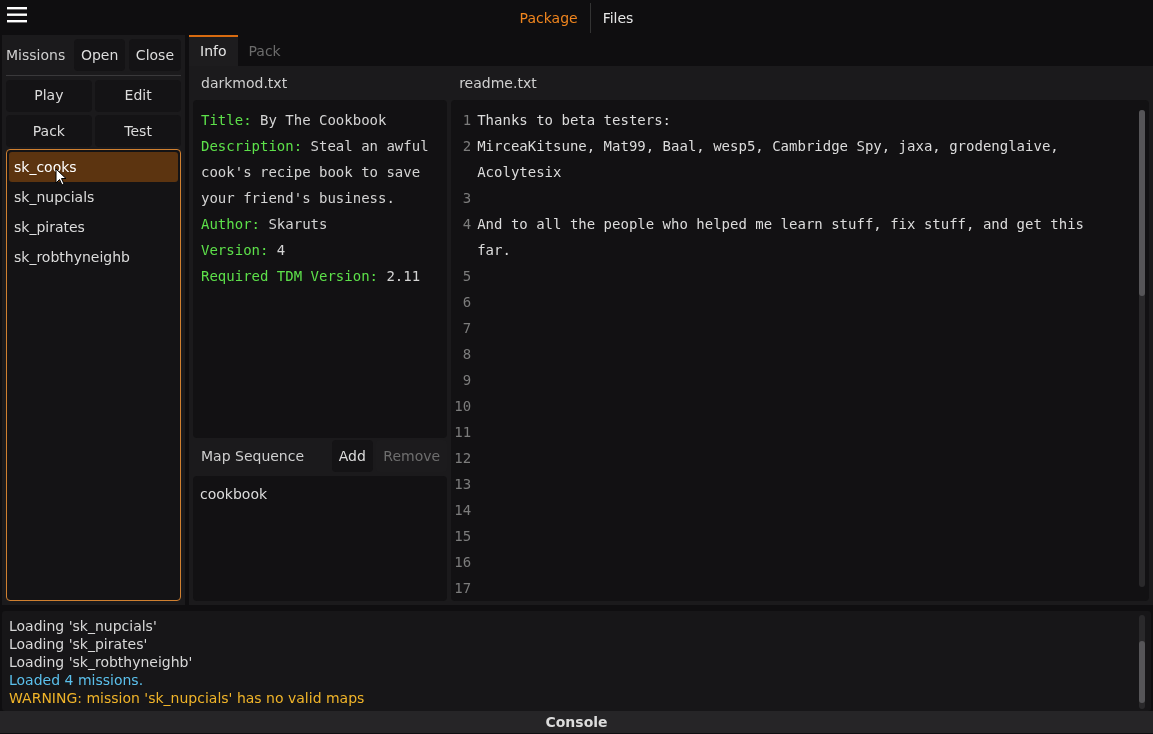  What do you see at coordinates (768, 159) in the screenshot?
I see `code-line: MirceaKitsune, Mat99, Baal, wesp5, Cambridge Spy, jaxa, grodenglaive, Acolytesix` at bounding box center [768, 159].